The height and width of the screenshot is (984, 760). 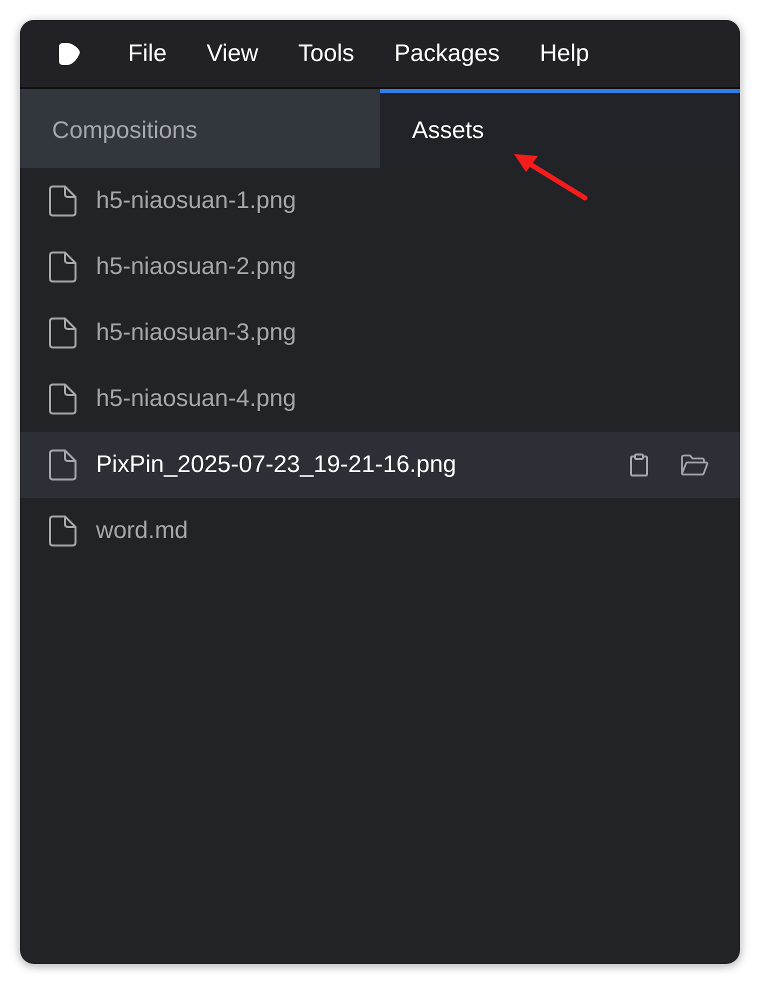 What do you see at coordinates (200, 128) in the screenshot?
I see `tab: Compositions` at bounding box center [200, 128].